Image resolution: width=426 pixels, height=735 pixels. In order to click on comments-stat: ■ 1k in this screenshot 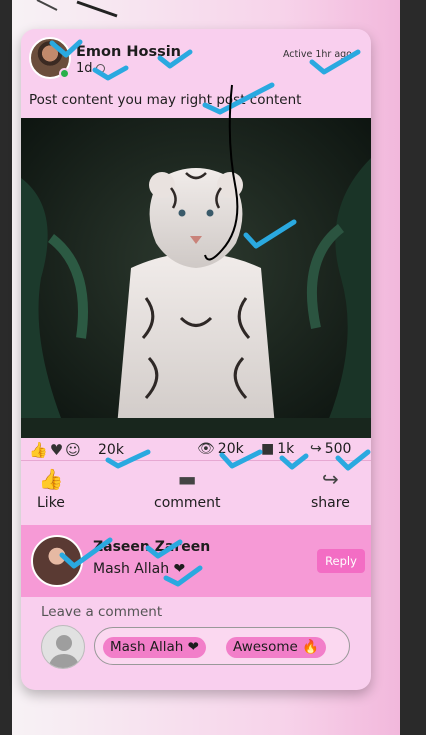, I will do `click(277, 449)`.